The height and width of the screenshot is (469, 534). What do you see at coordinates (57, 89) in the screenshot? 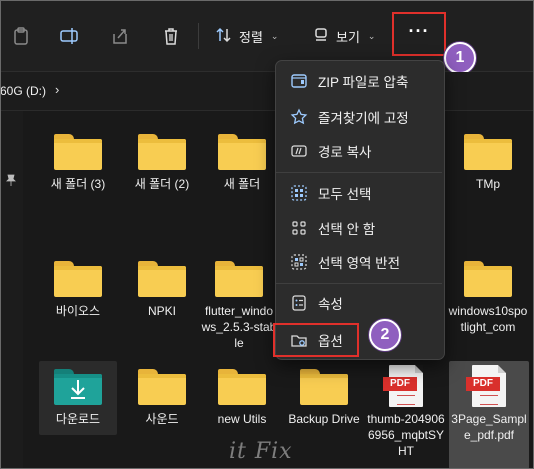
I see `breadcrumb-chevron-icon: ›` at bounding box center [57, 89].